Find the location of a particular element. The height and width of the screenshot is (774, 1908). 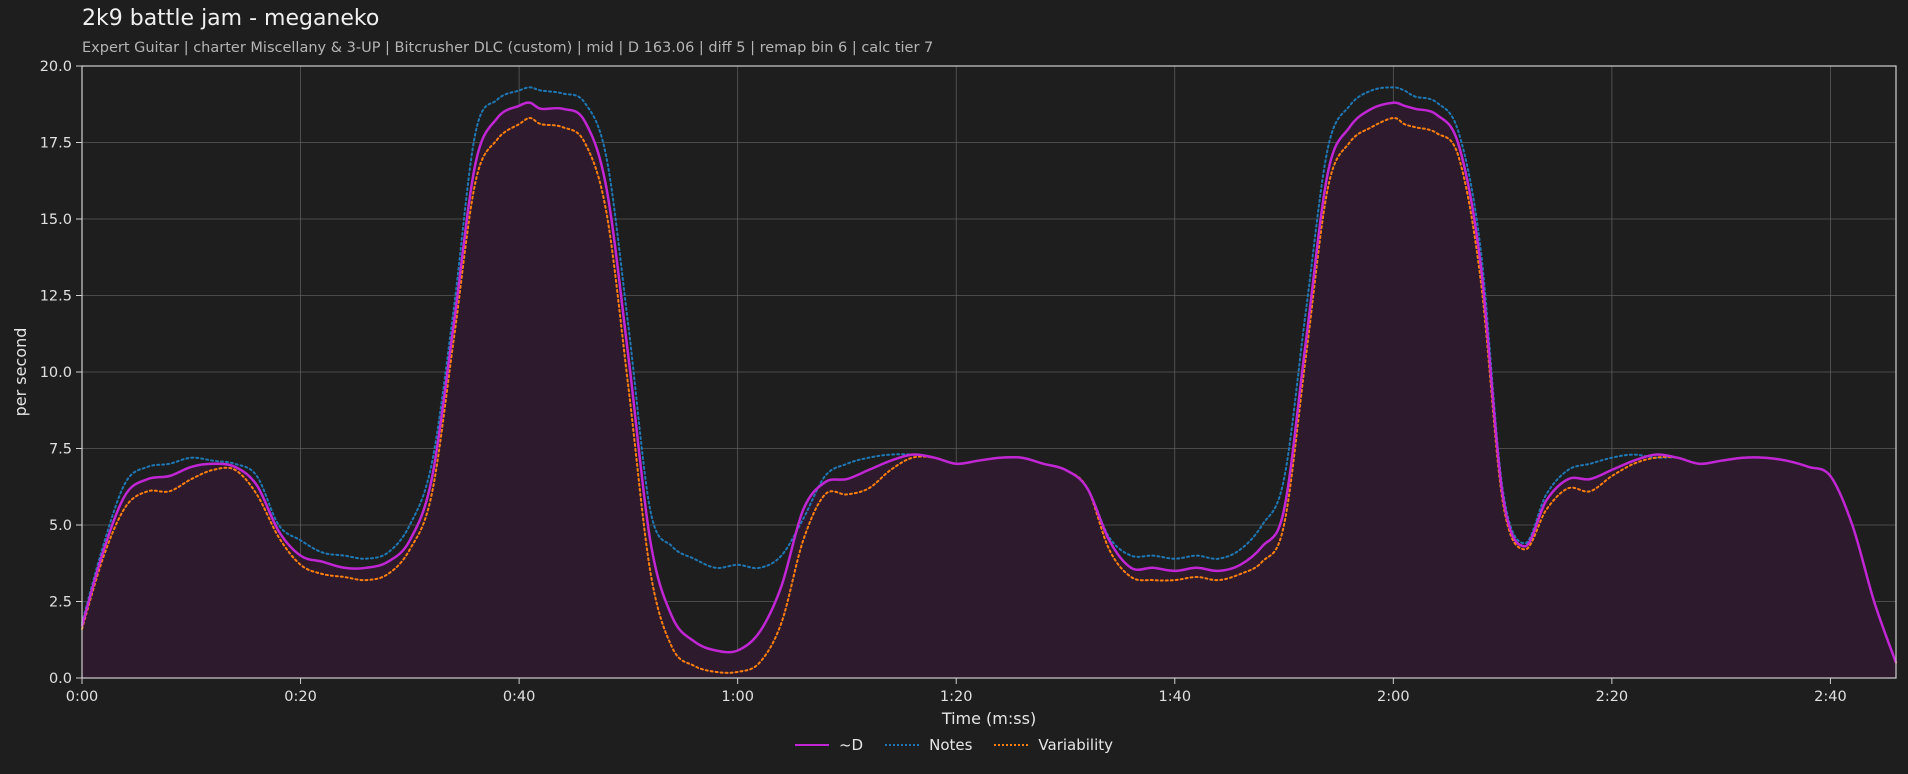

y-tick-label: 5.0 is located at coordinates (60, 526).